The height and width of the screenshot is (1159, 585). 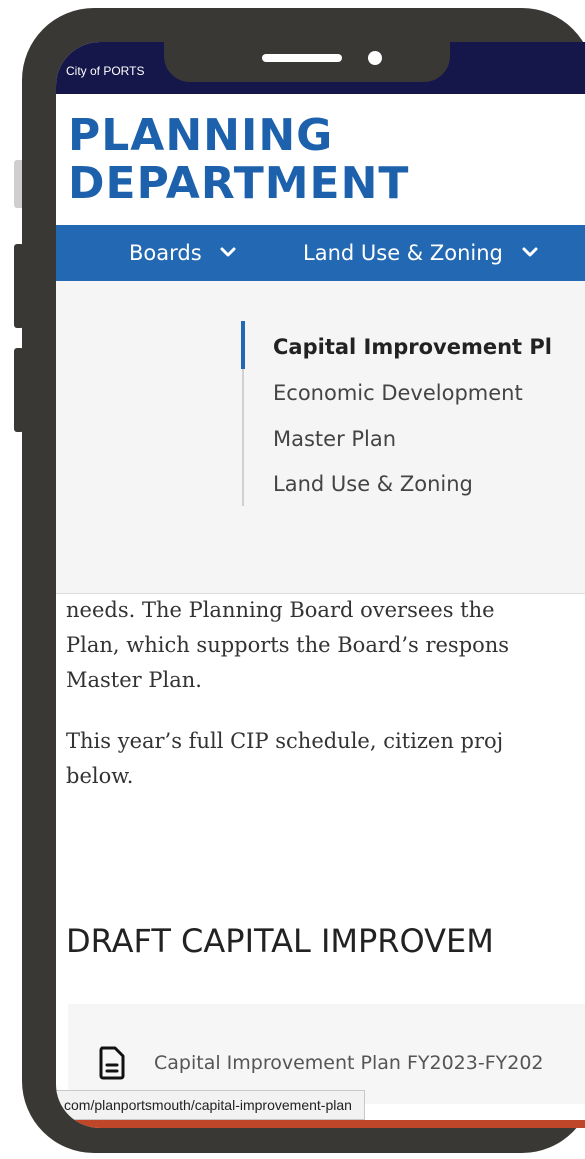 What do you see at coordinates (412, 347) in the screenshot?
I see `submenu-link-capital-improvement-plan: Capital Improvement Pl` at bounding box center [412, 347].